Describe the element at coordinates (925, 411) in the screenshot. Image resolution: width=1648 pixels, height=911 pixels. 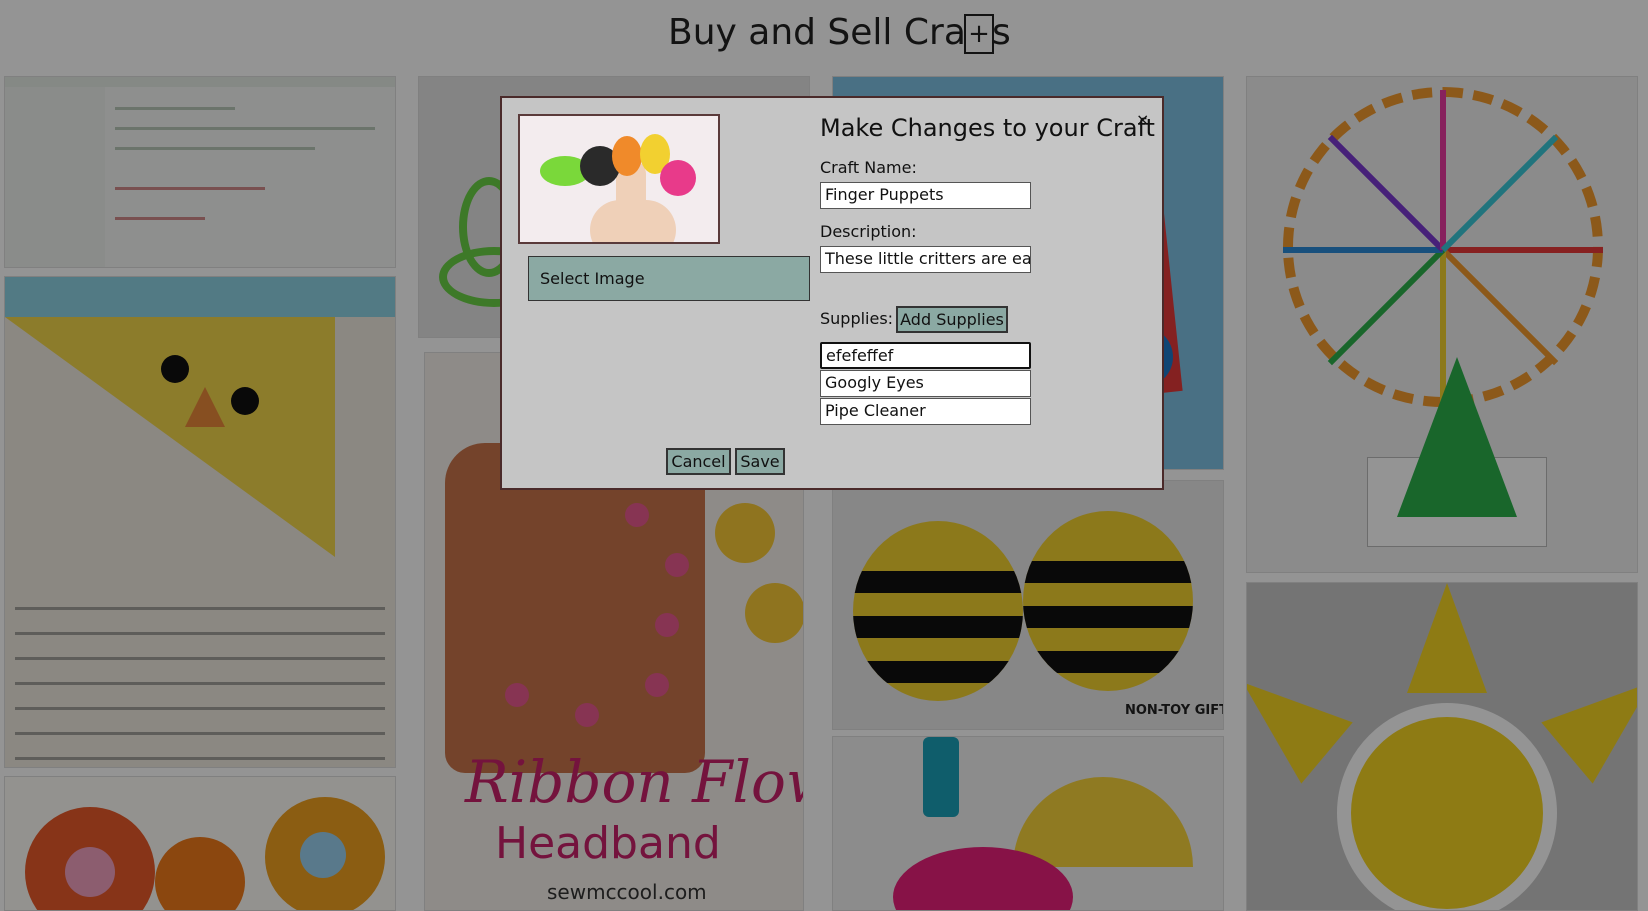
I see `supply-input: Pipe Cleaner` at that location.